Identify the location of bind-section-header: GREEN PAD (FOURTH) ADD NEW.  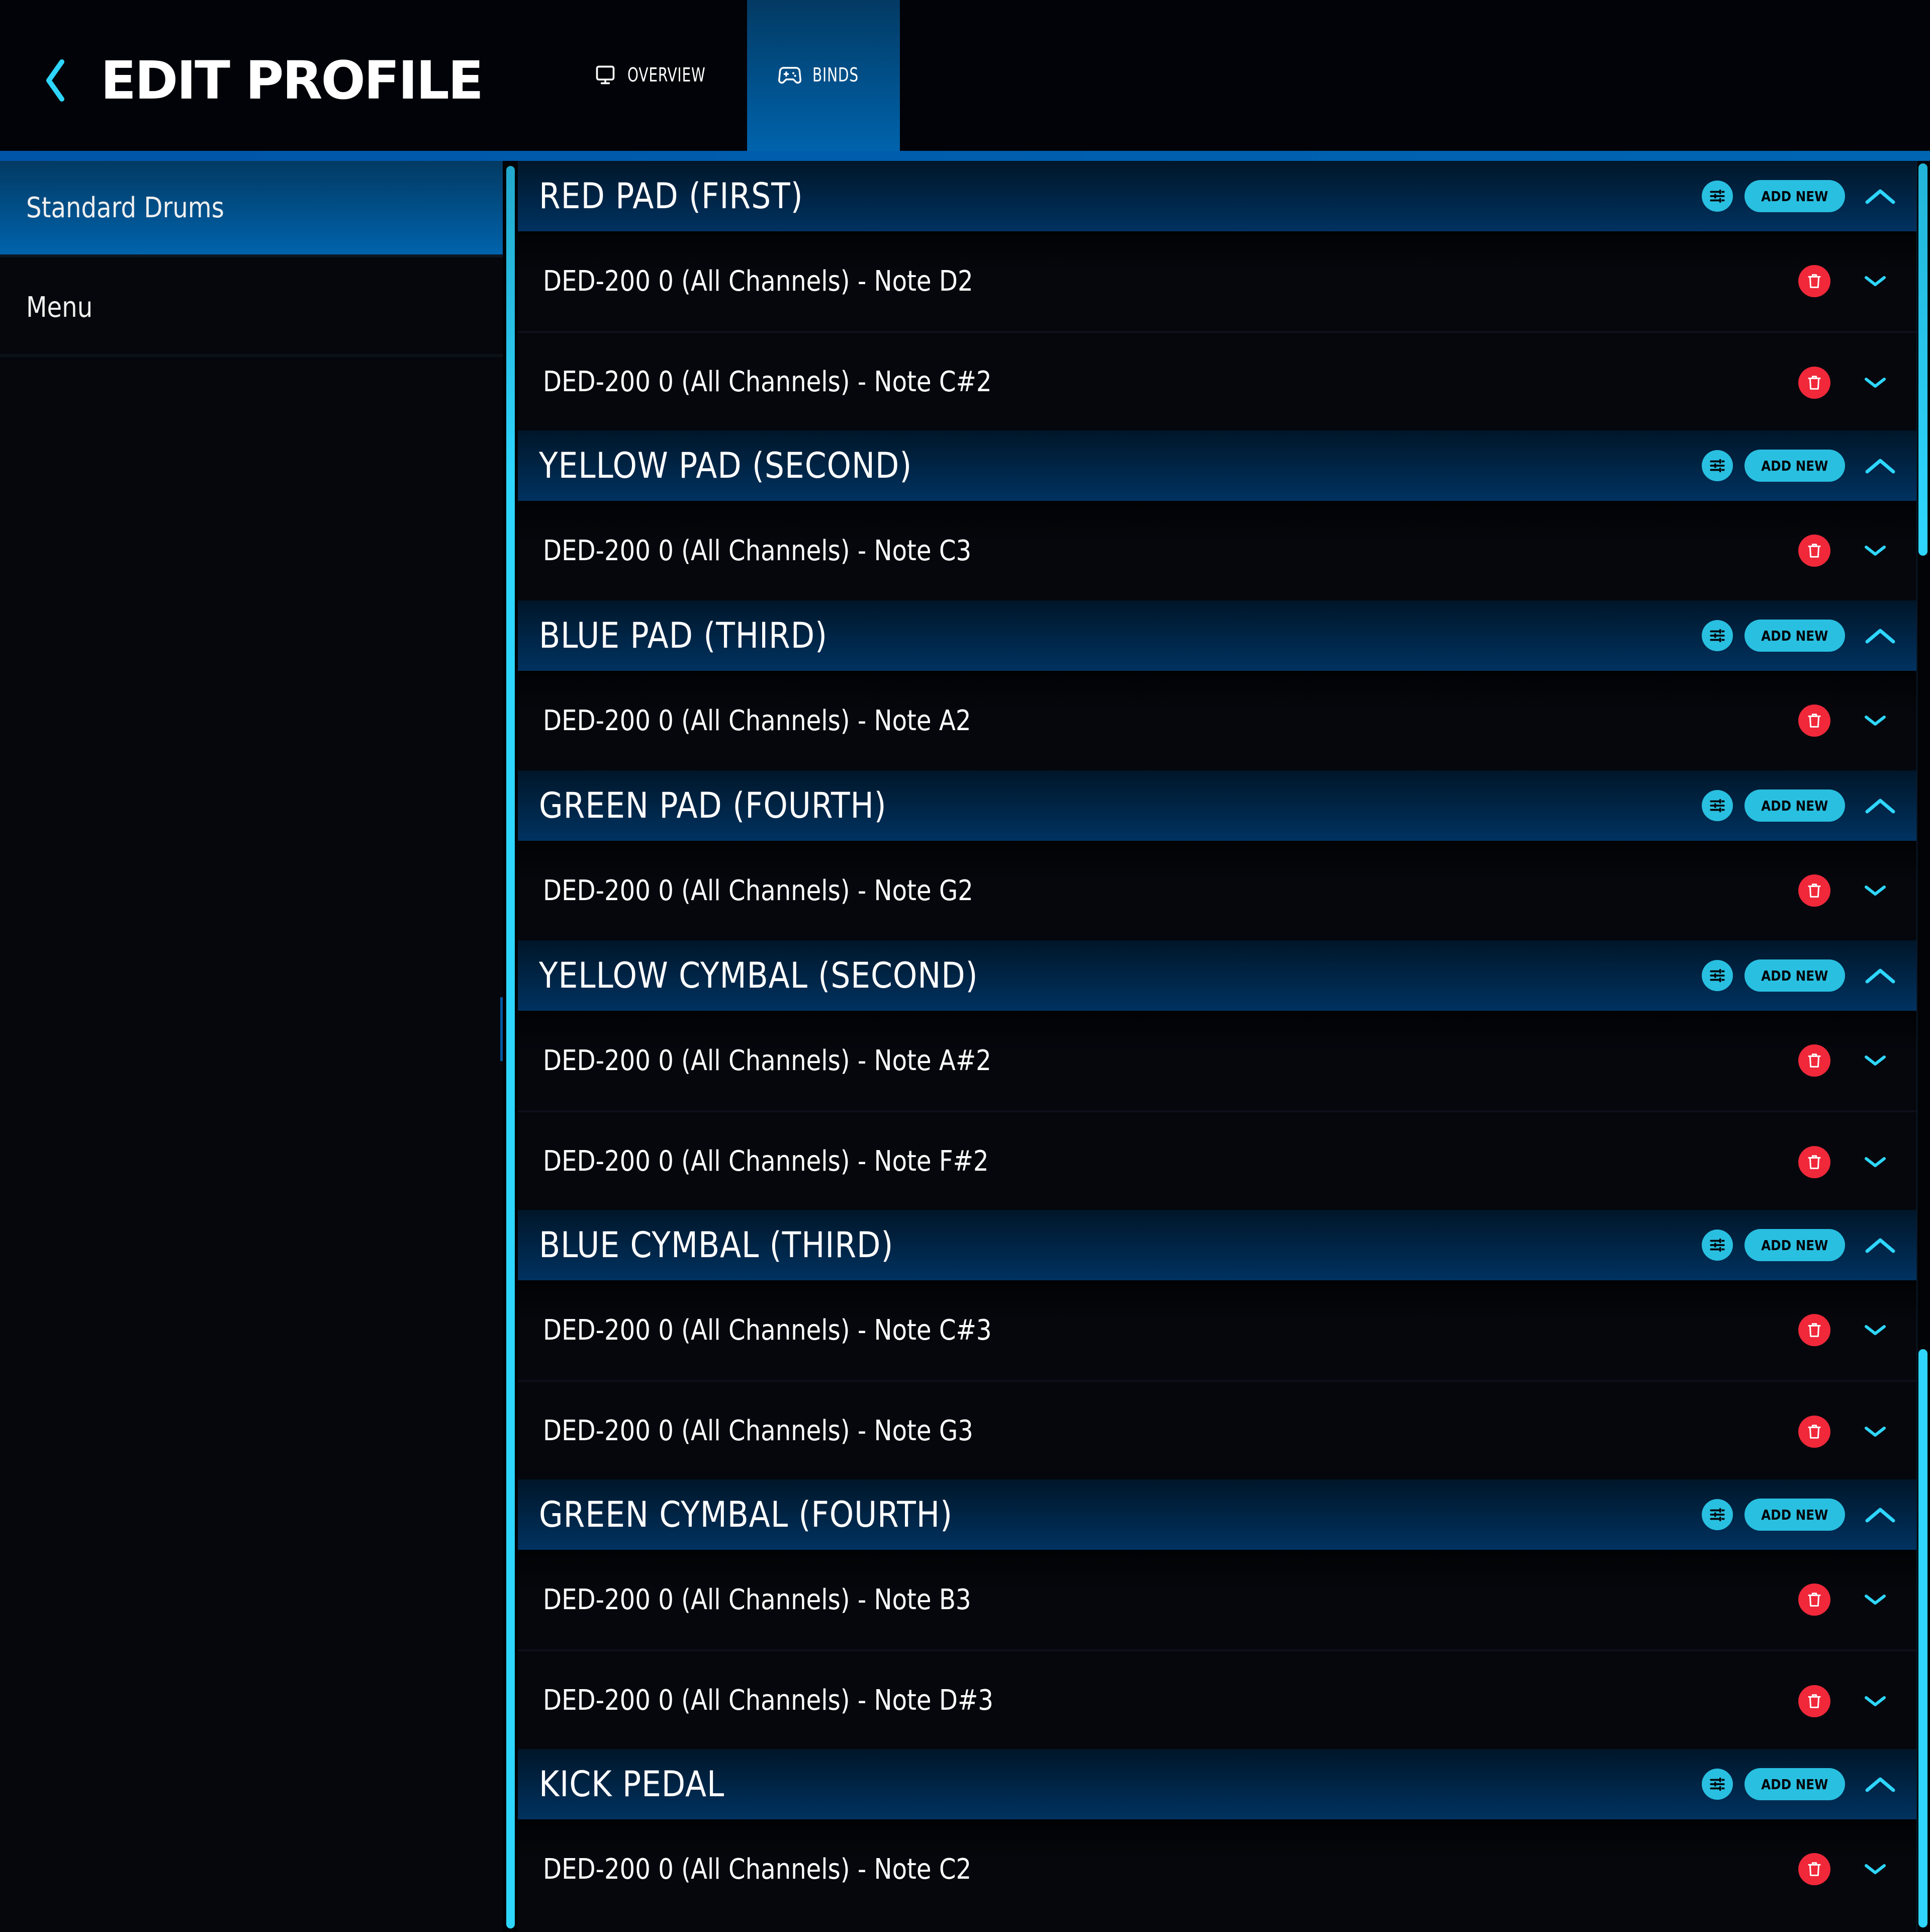
(1217, 805).